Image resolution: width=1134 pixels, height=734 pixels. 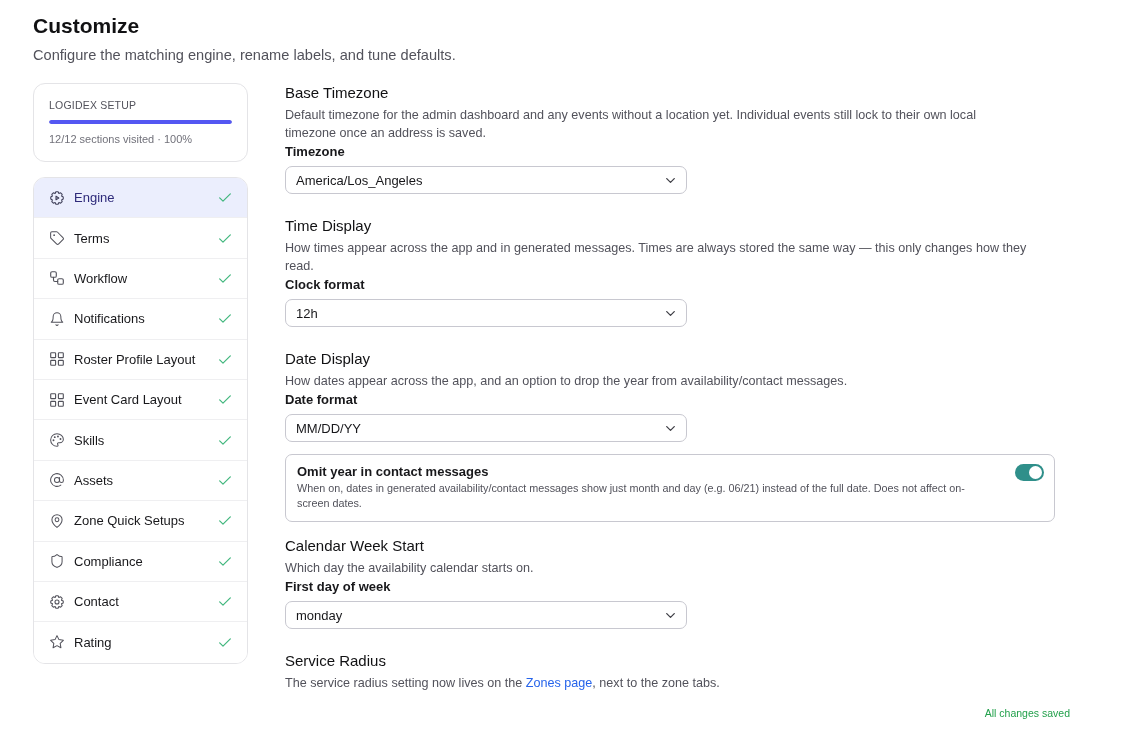 What do you see at coordinates (57, 318) in the screenshot?
I see `bell-icon` at bounding box center [57, 318].